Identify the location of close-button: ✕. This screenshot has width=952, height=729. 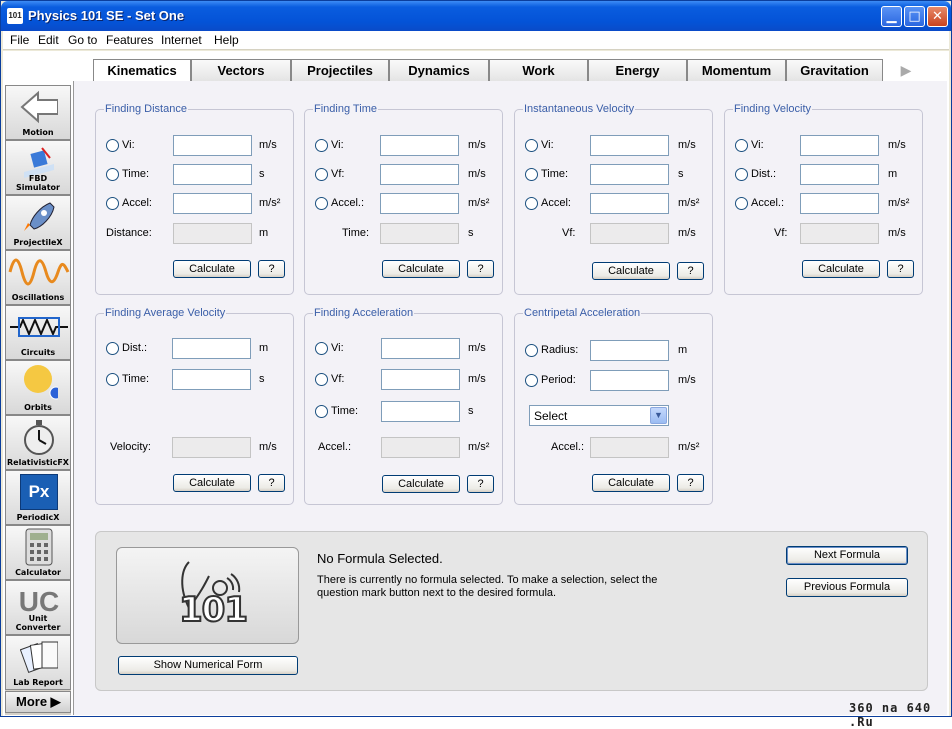
(937, 16).